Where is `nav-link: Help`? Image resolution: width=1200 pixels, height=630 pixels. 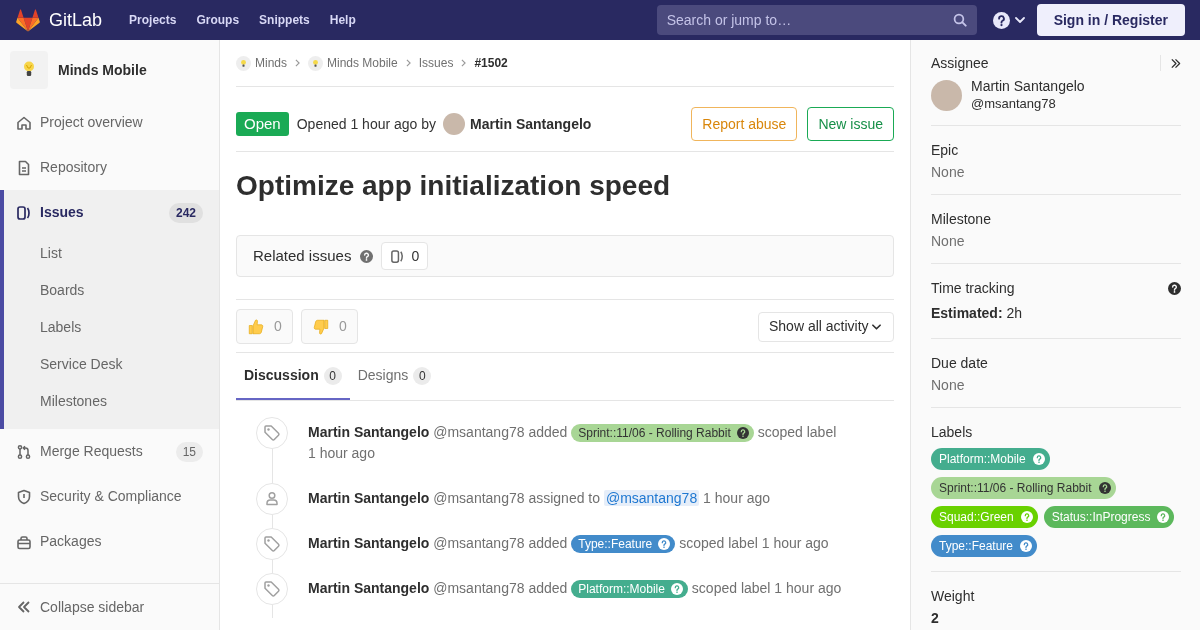
nav-link: Help is located at coordinates (342, 20).